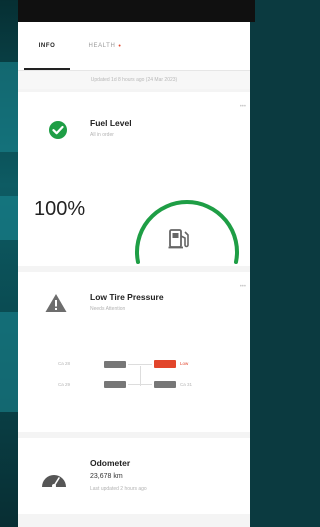 This screenshot has width=320, height=527. What do you see at coordinates (127, 297) in the screenshot?
I see `tire-pressure-title: Low Tire Pressure` at bounding box center [127, 297].